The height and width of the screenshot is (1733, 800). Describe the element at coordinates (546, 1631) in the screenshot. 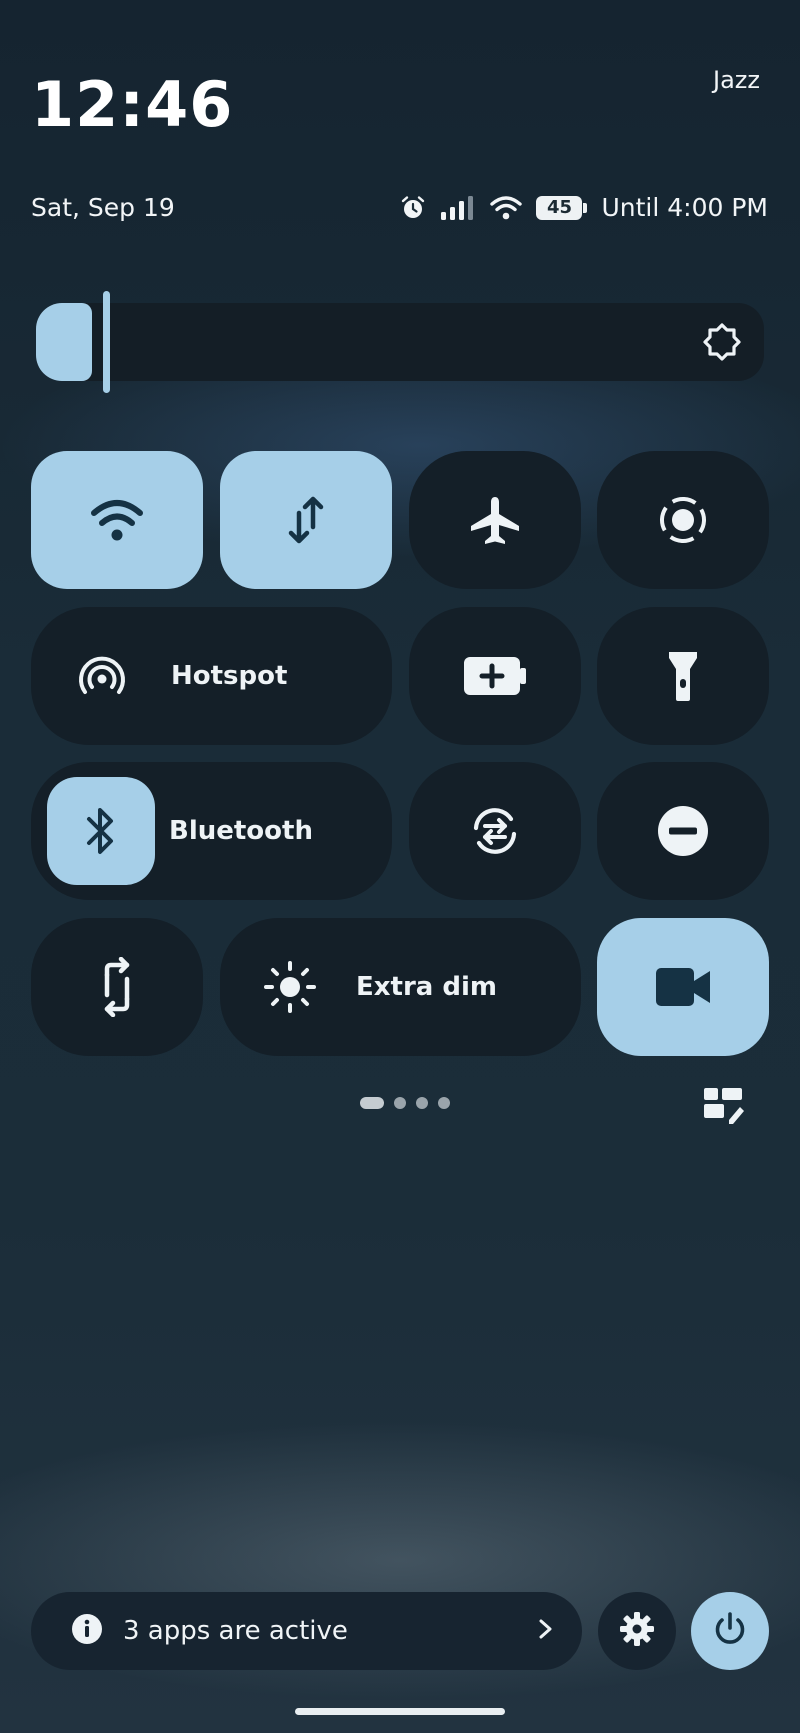

I see `chevron-right-icon` at that location.